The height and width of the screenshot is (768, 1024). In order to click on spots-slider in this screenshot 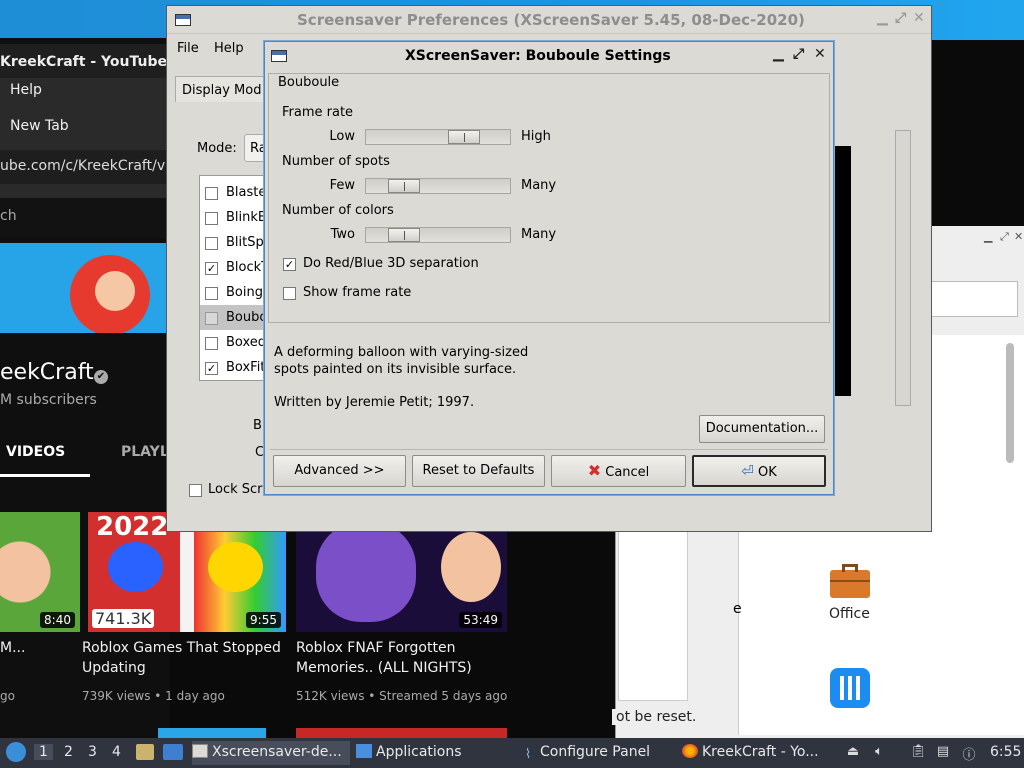, I will do `click(438, 186)`.